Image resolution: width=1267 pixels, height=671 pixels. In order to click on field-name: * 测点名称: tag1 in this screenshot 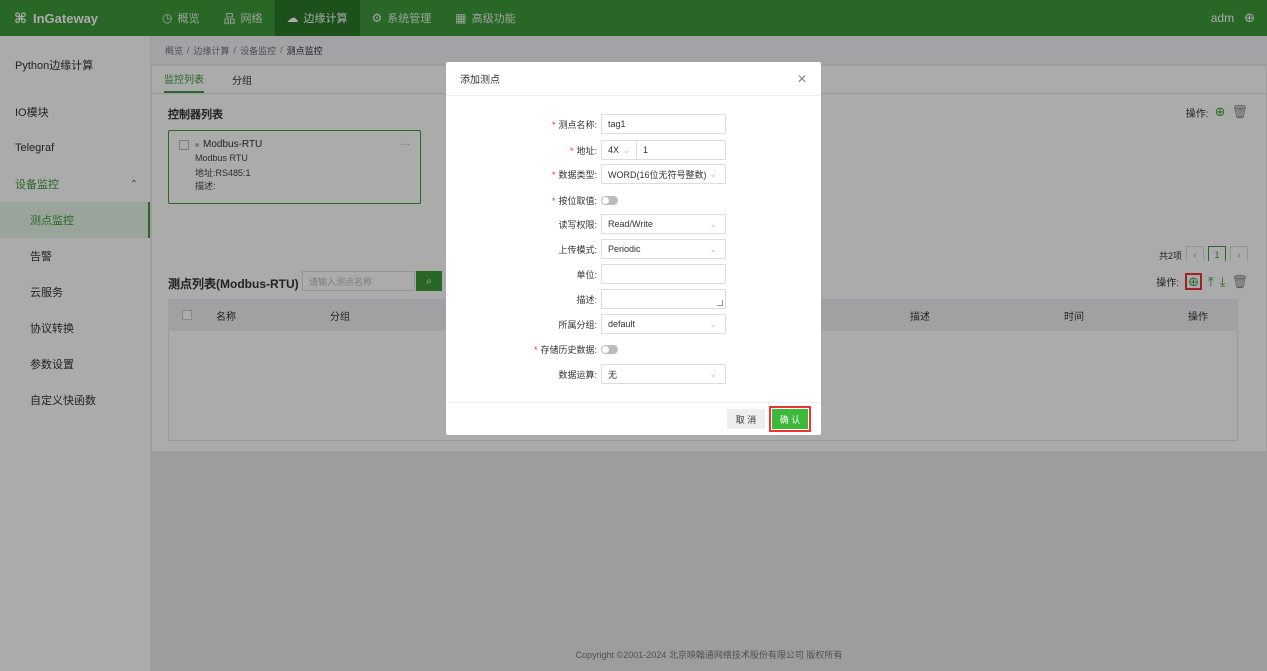, I will do `click(633, 124)`.